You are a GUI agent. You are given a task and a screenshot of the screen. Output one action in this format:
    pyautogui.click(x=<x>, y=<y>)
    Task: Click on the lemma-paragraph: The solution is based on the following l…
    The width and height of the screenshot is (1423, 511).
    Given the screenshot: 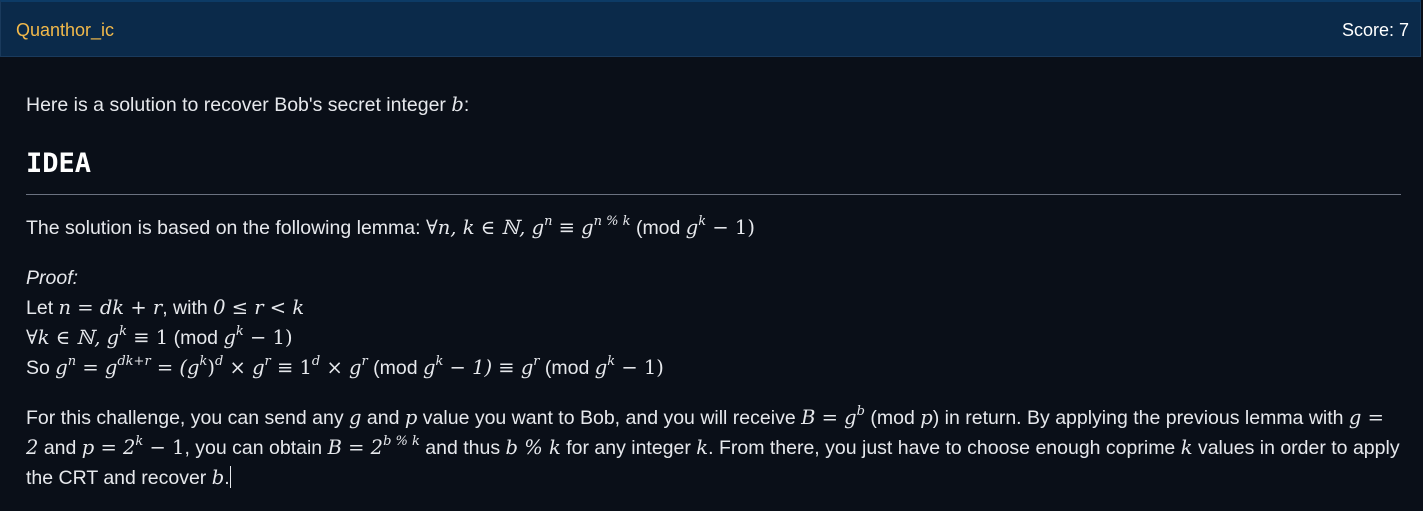 What is the action you would take?
    pyautogui.click(x=390, y=226)
    